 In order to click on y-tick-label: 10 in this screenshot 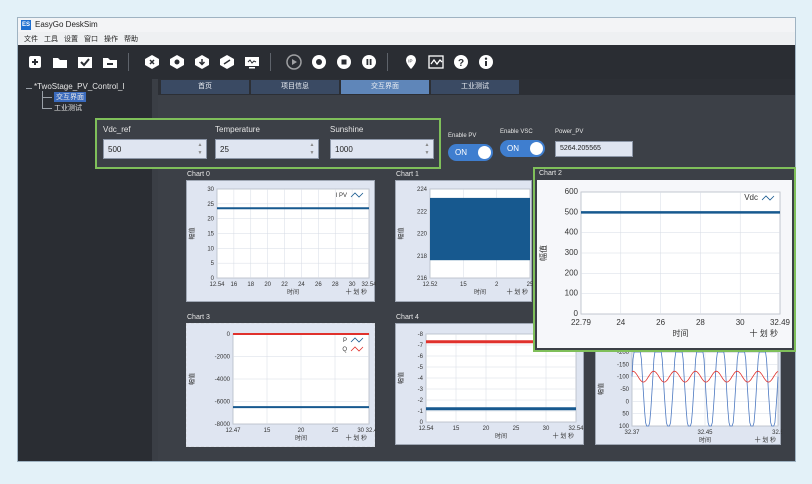, I will do `click(210, 249)`.